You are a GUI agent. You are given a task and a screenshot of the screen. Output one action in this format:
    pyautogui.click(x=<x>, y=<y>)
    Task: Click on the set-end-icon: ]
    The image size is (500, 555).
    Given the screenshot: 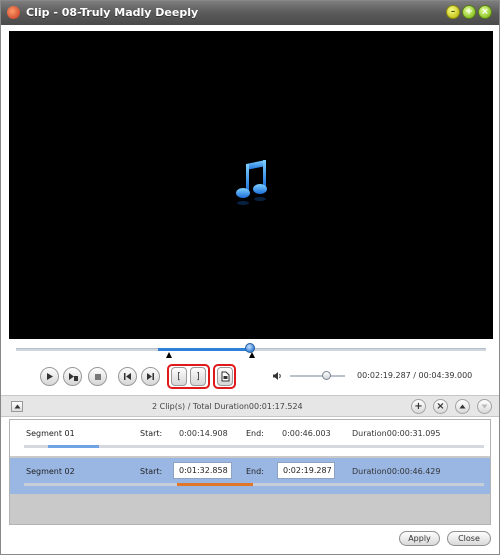 What is the action you would take?
    pyautogui.click(x=198, y=376)
    